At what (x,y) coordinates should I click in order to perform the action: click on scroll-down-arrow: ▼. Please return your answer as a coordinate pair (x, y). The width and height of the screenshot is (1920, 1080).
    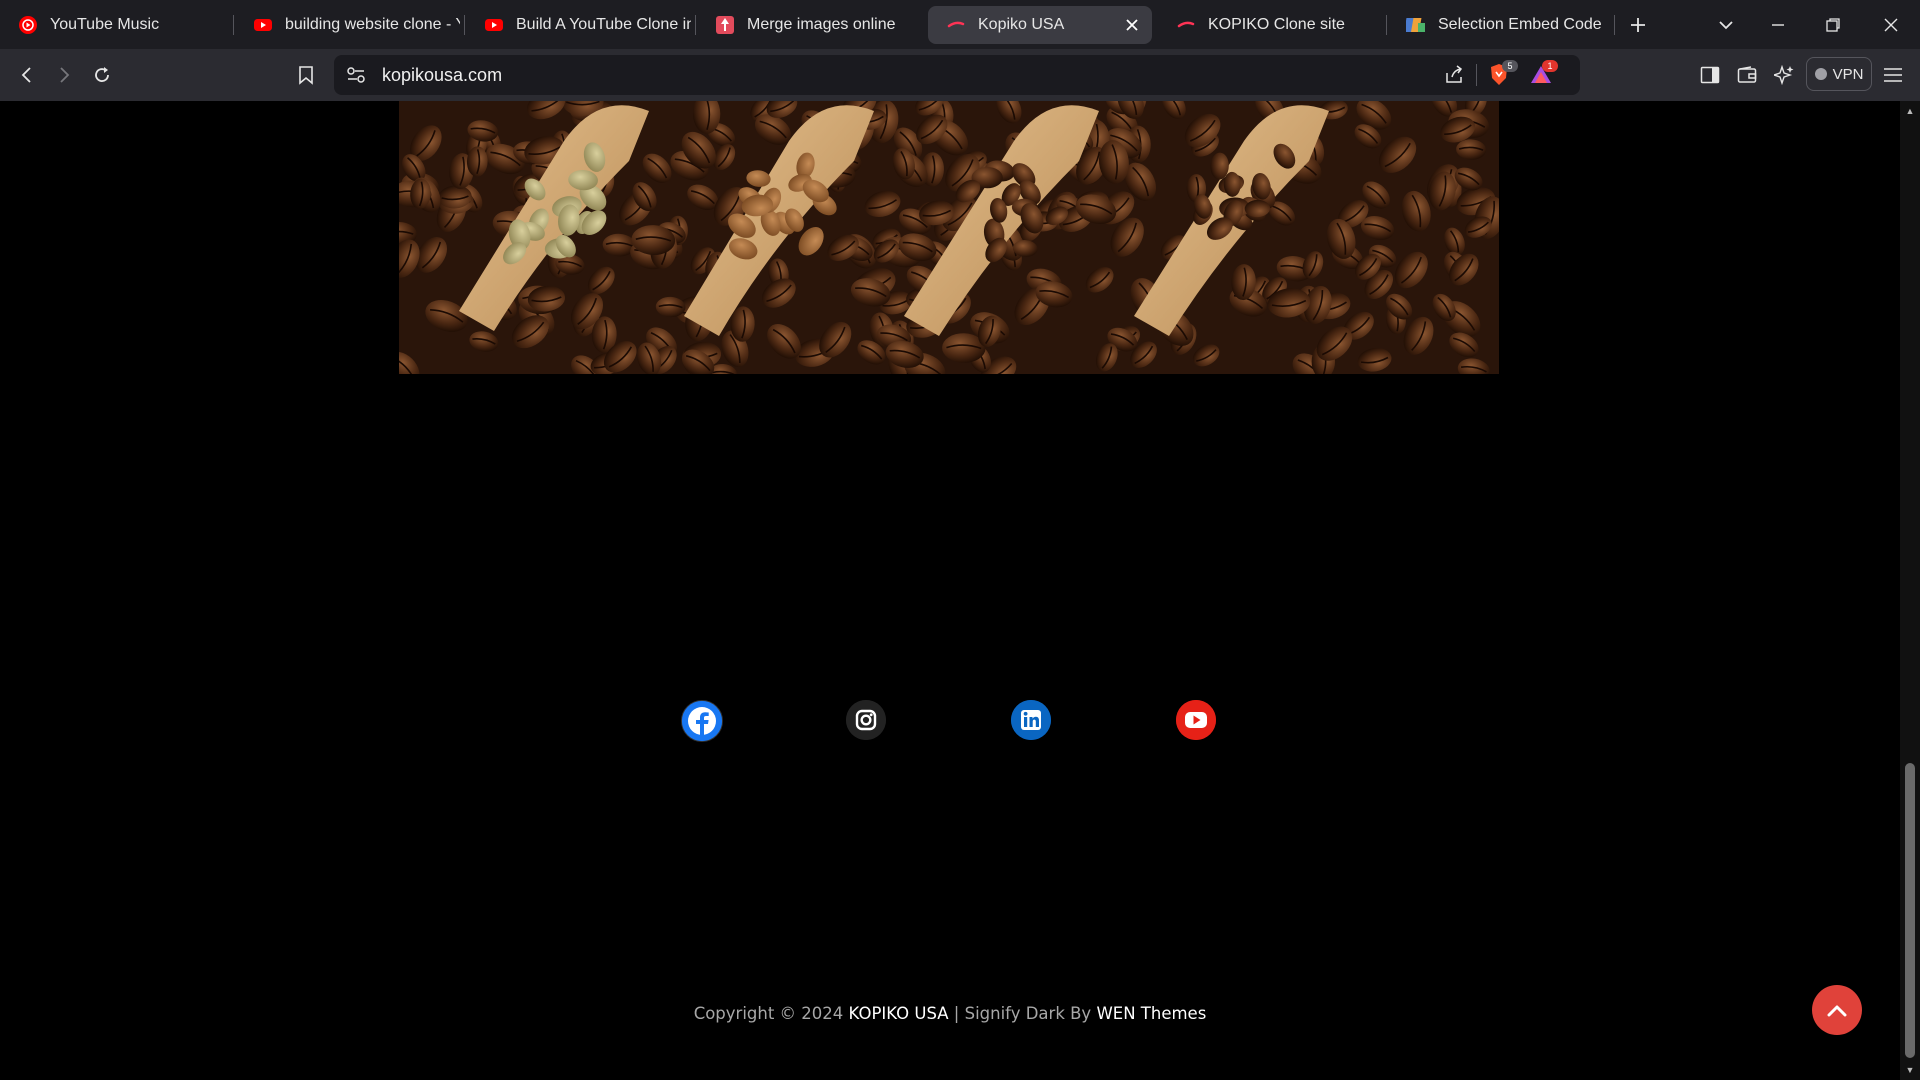
    Looking at the image, I should click on (1910, 1070).